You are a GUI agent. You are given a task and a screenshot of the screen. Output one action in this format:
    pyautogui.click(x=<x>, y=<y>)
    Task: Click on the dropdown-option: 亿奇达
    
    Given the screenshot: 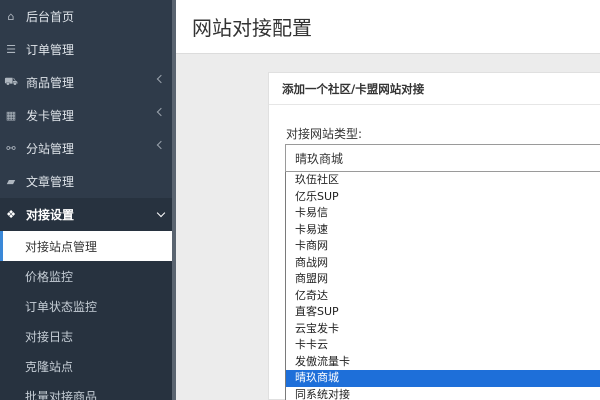 What is the action you would take?
    pyautogui.click(x=443, y=296)
    